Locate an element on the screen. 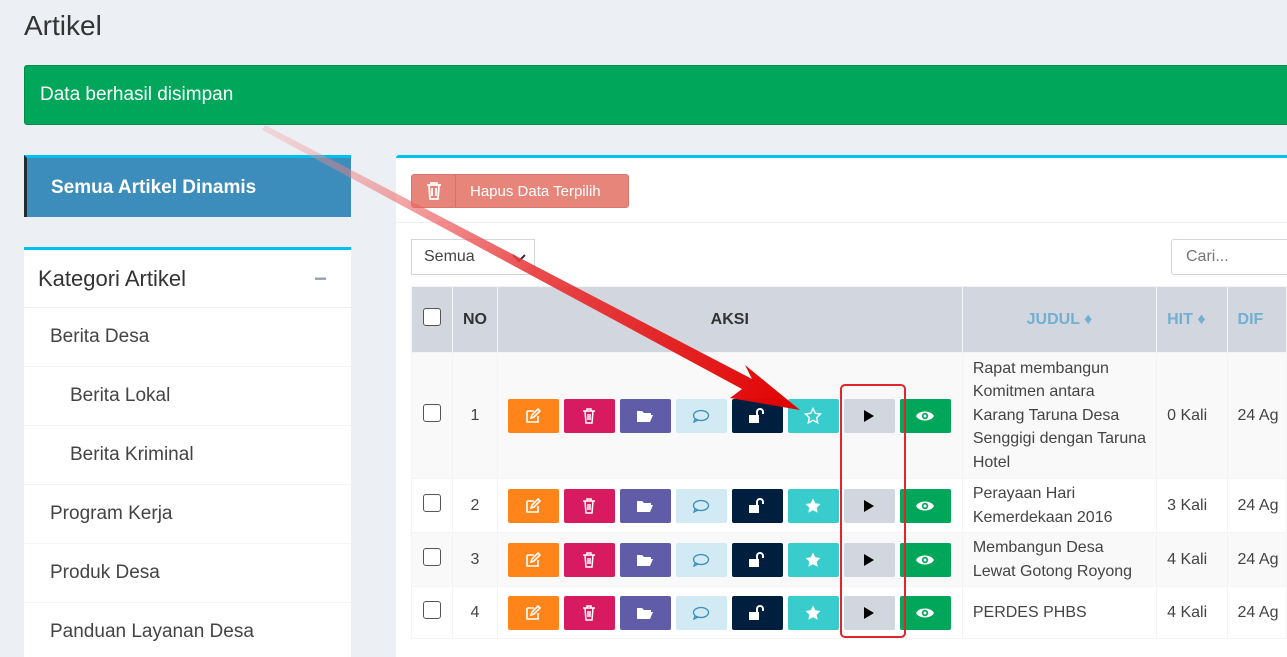 Image resolution: width=1287 pixels, height=657 pixels. header-judul: JUDUL ♦ is located at coordinates (1059, 319).